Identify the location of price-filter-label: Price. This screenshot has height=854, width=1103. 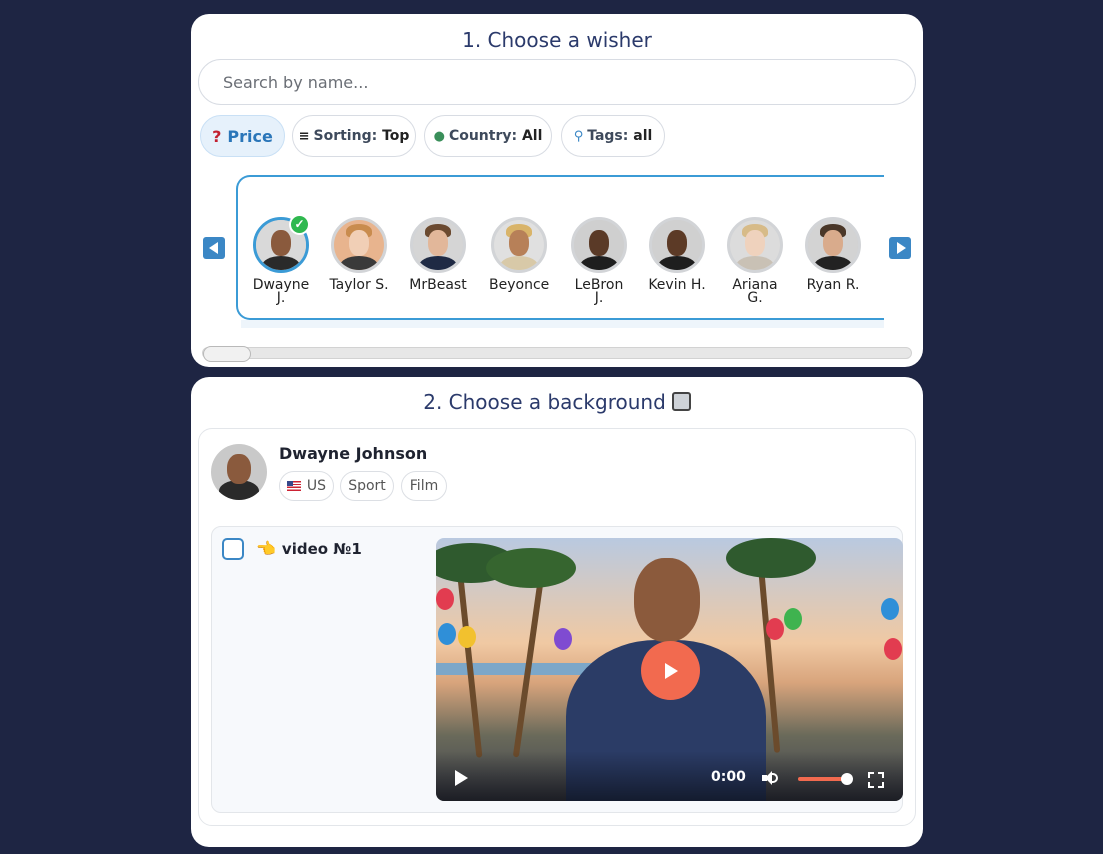
(250, 136).